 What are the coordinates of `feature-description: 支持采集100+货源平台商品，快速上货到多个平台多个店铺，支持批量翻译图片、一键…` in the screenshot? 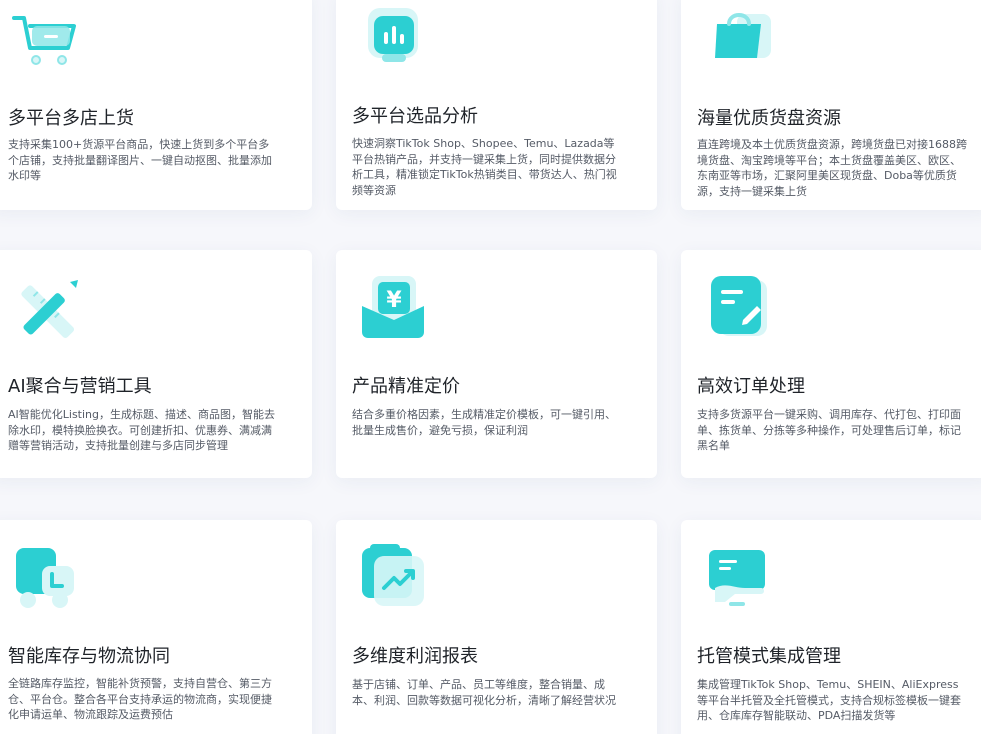 It's located at (140, 160).